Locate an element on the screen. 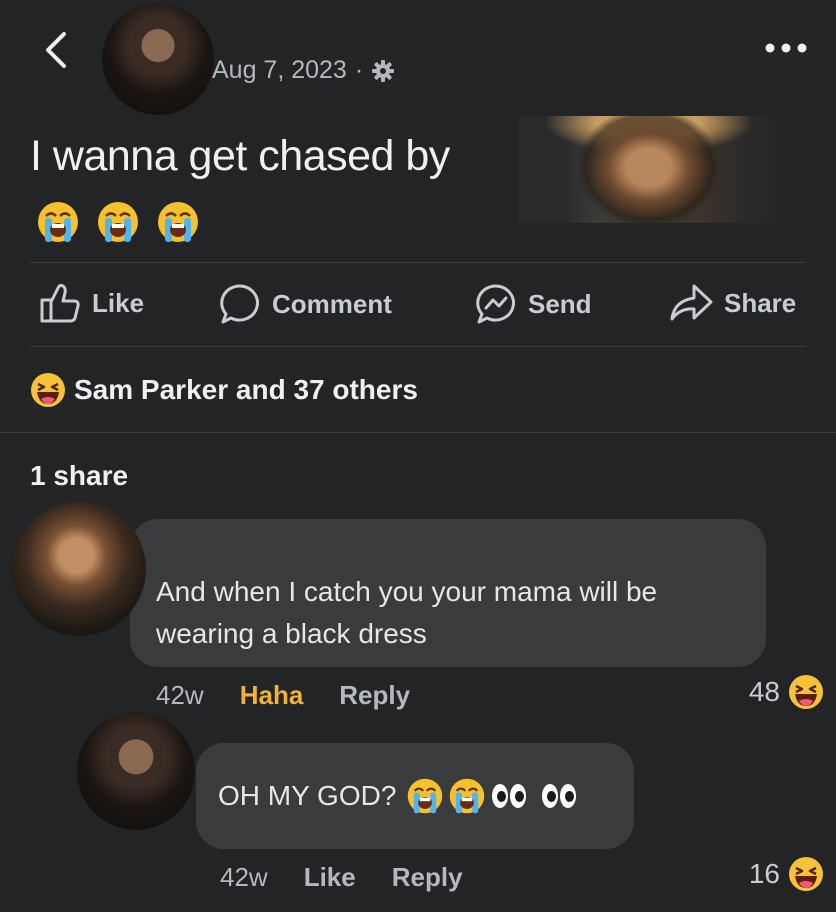 The width and height of the screenshot is (836, 912). share-button: Share is located at coordinates (732, 303).